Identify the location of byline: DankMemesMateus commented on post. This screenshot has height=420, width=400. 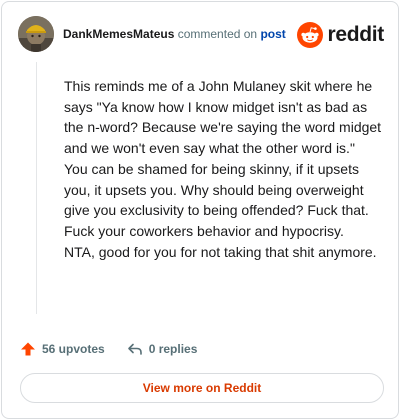
(174, 34).